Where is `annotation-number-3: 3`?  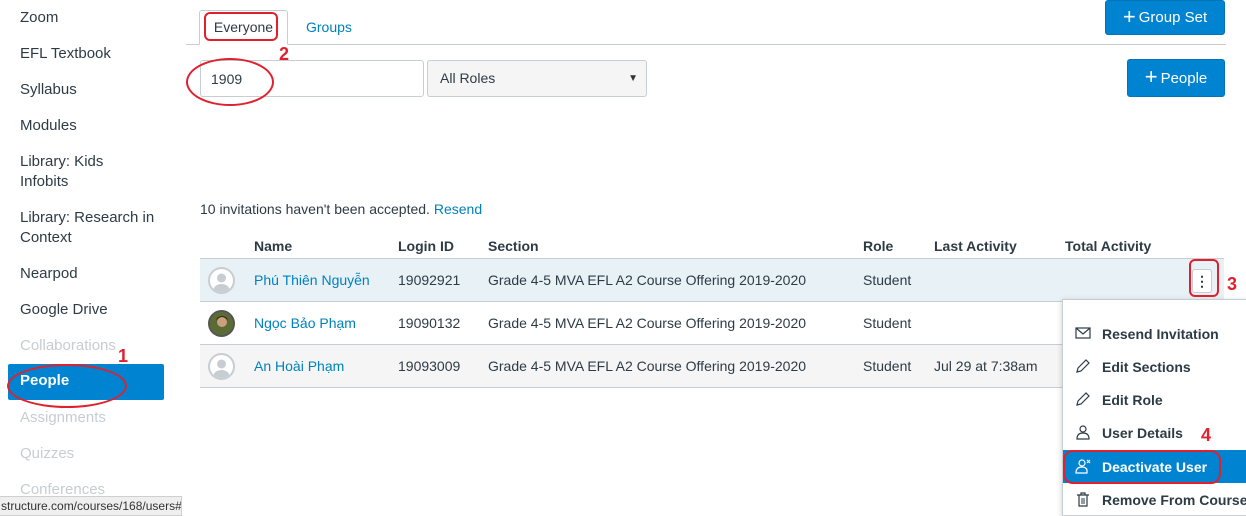 annotation-number-3: 3 is located at coordinates (1232, 284).